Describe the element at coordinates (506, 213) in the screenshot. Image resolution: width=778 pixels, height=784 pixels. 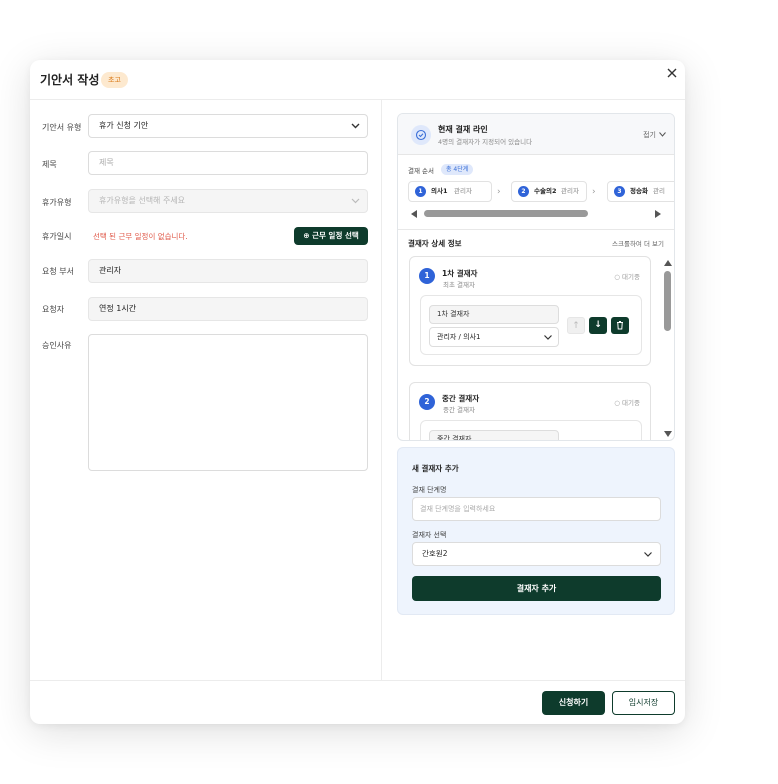
I see `horizontal-scroll-thumb` at that location.